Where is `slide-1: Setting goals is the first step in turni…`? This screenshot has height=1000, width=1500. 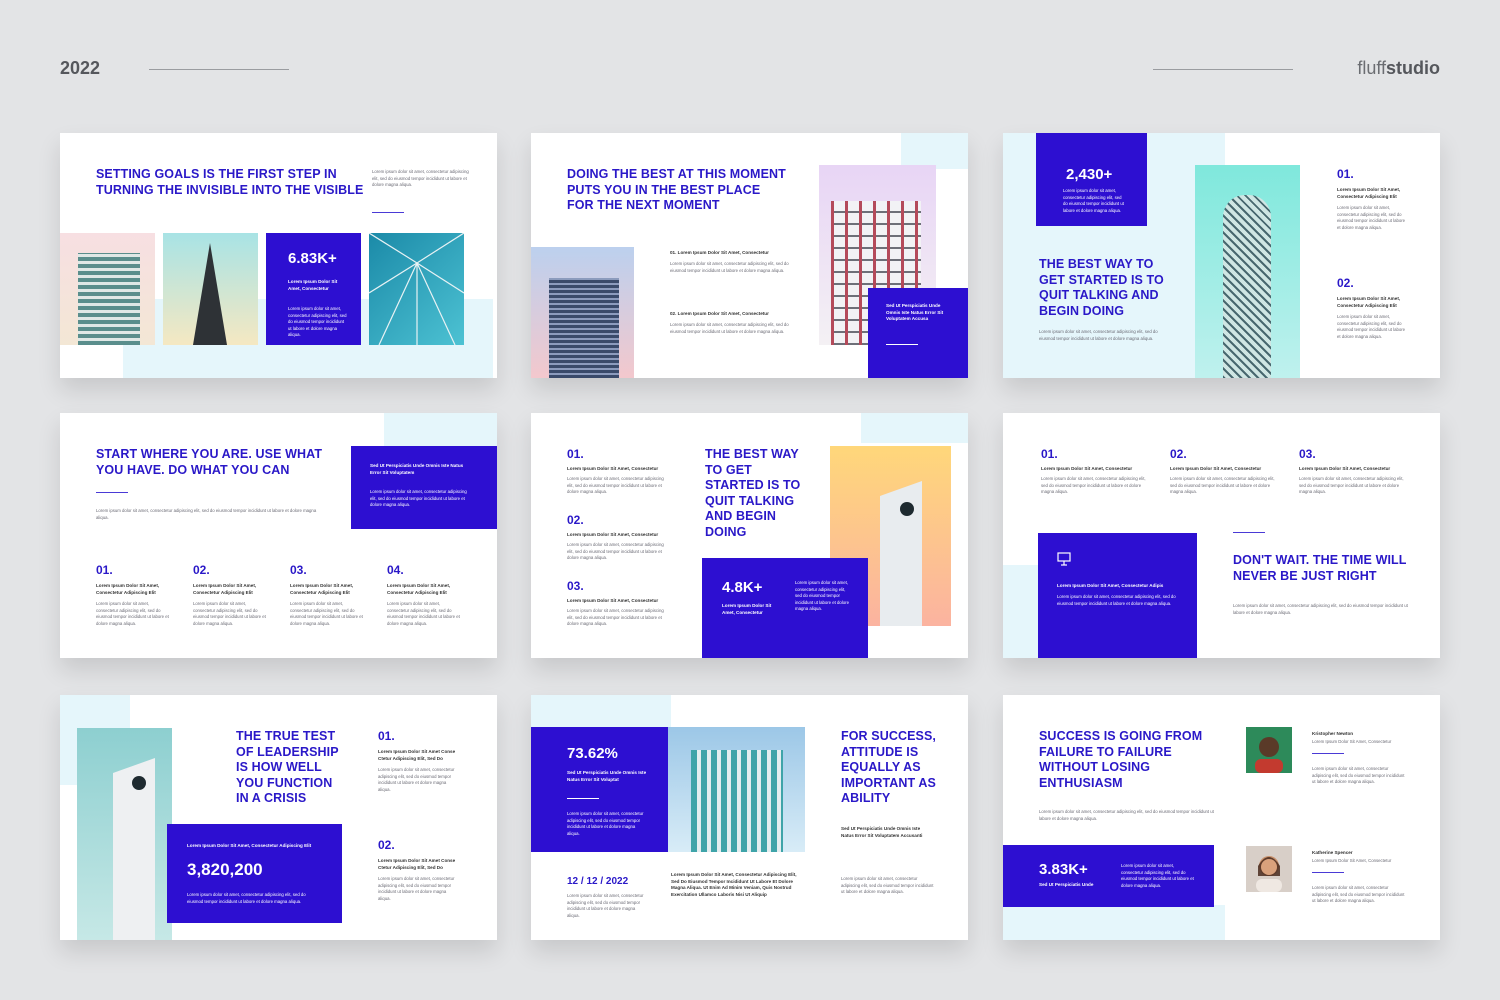
slide-1: Setting goals is the first step in turni… is located at coordinates (278, 255).